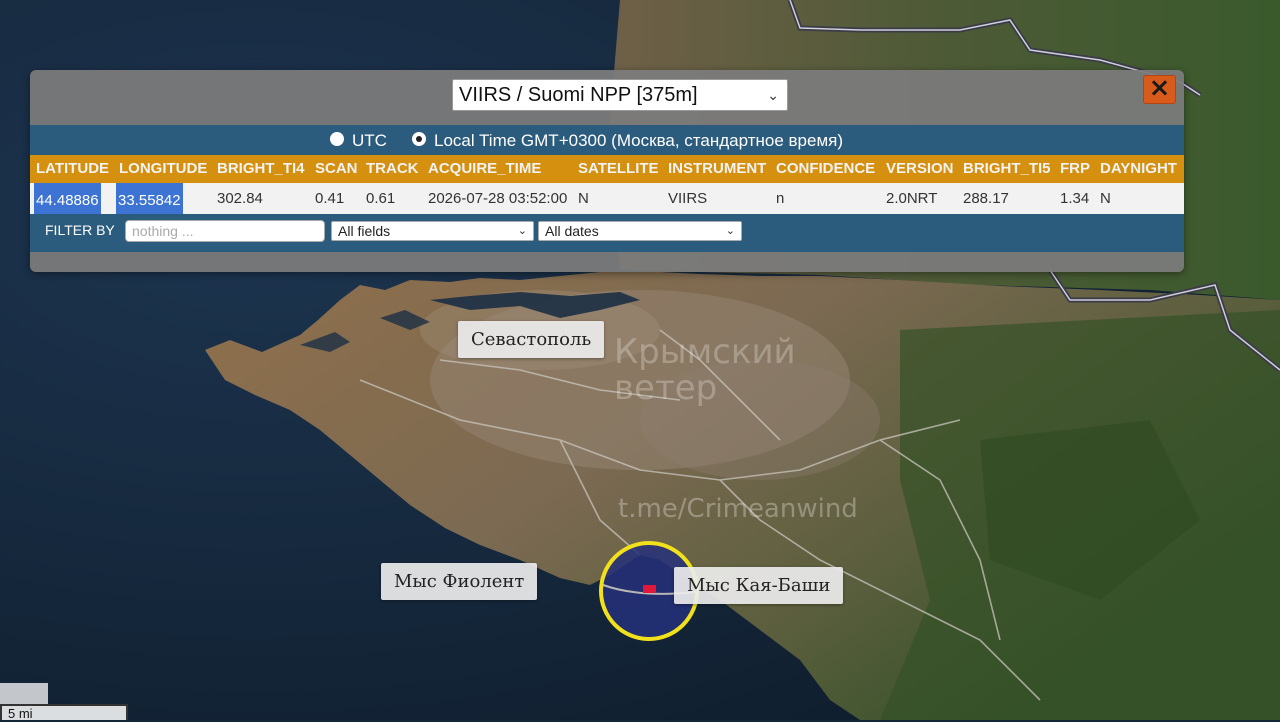 This screenshot has height=722, width=1280. Describe the element at coordinates (912, 198) in the screenshot. I see `table-cell: 2.0NRT` at that location.